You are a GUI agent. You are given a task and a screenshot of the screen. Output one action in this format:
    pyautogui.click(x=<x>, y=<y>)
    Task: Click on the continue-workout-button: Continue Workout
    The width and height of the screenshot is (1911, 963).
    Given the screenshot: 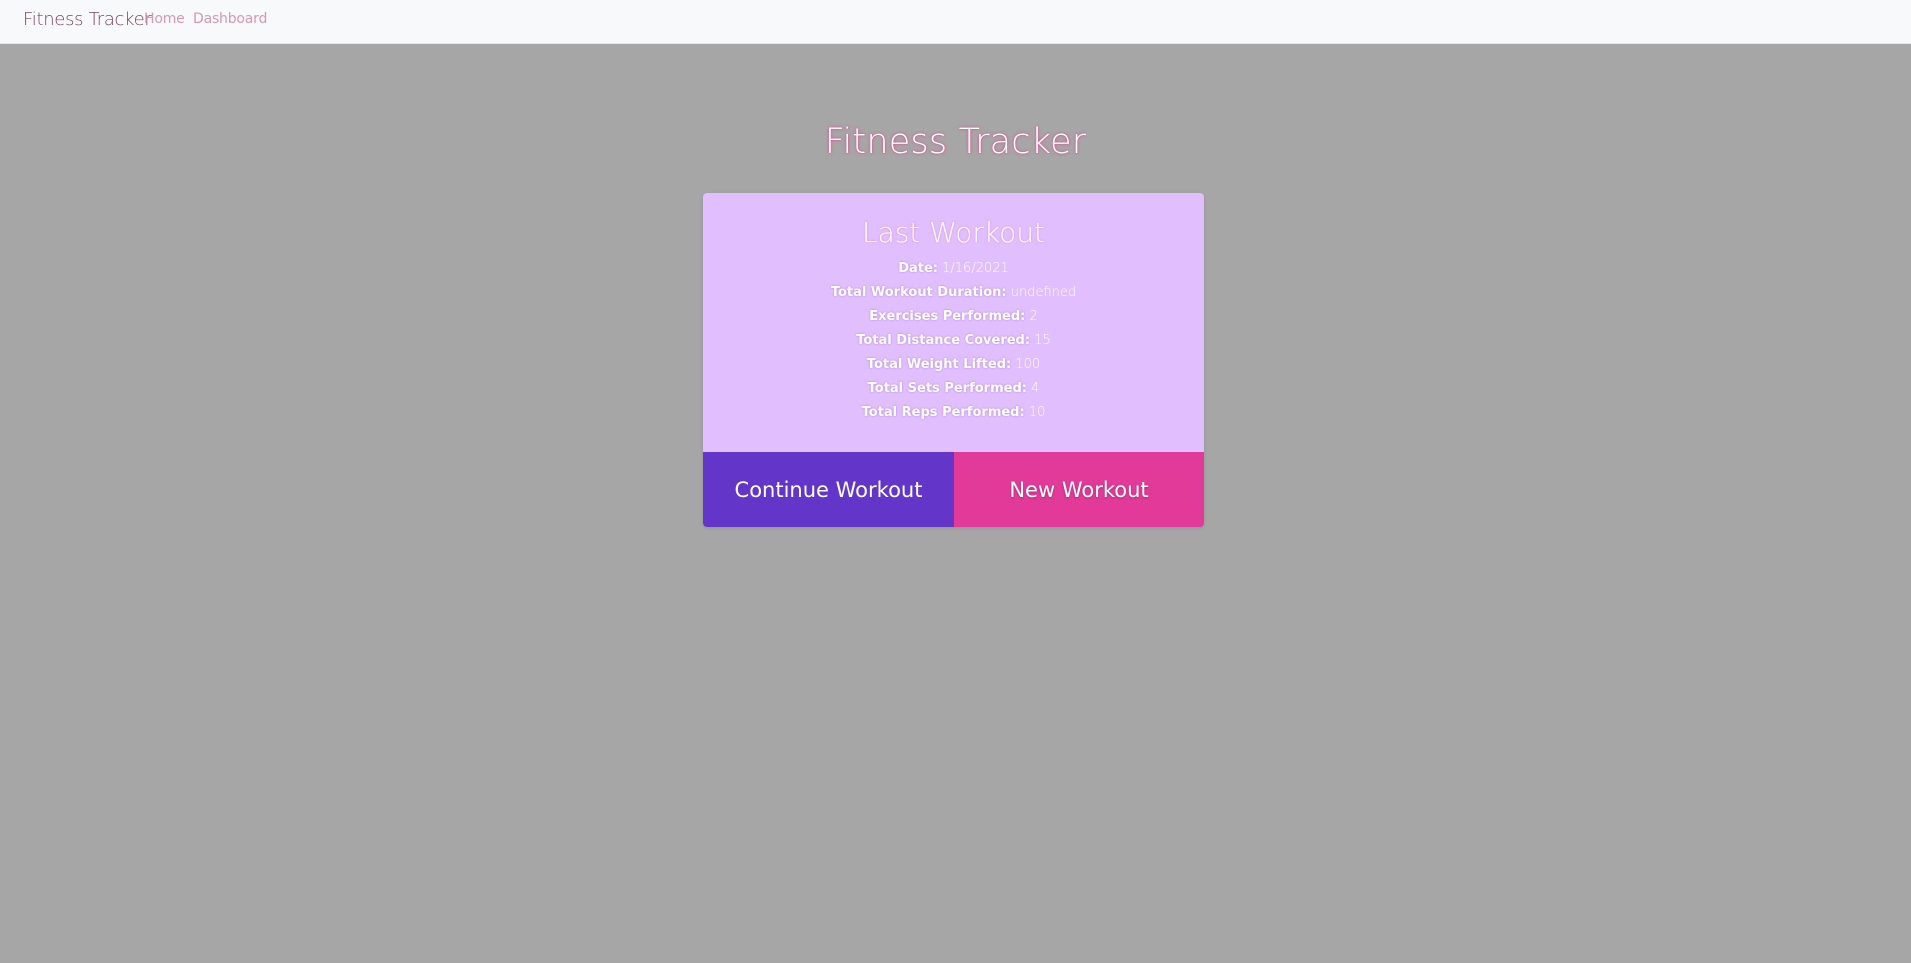 What is the action you would take?
    pyautogui.click(x=828, y=489)
    